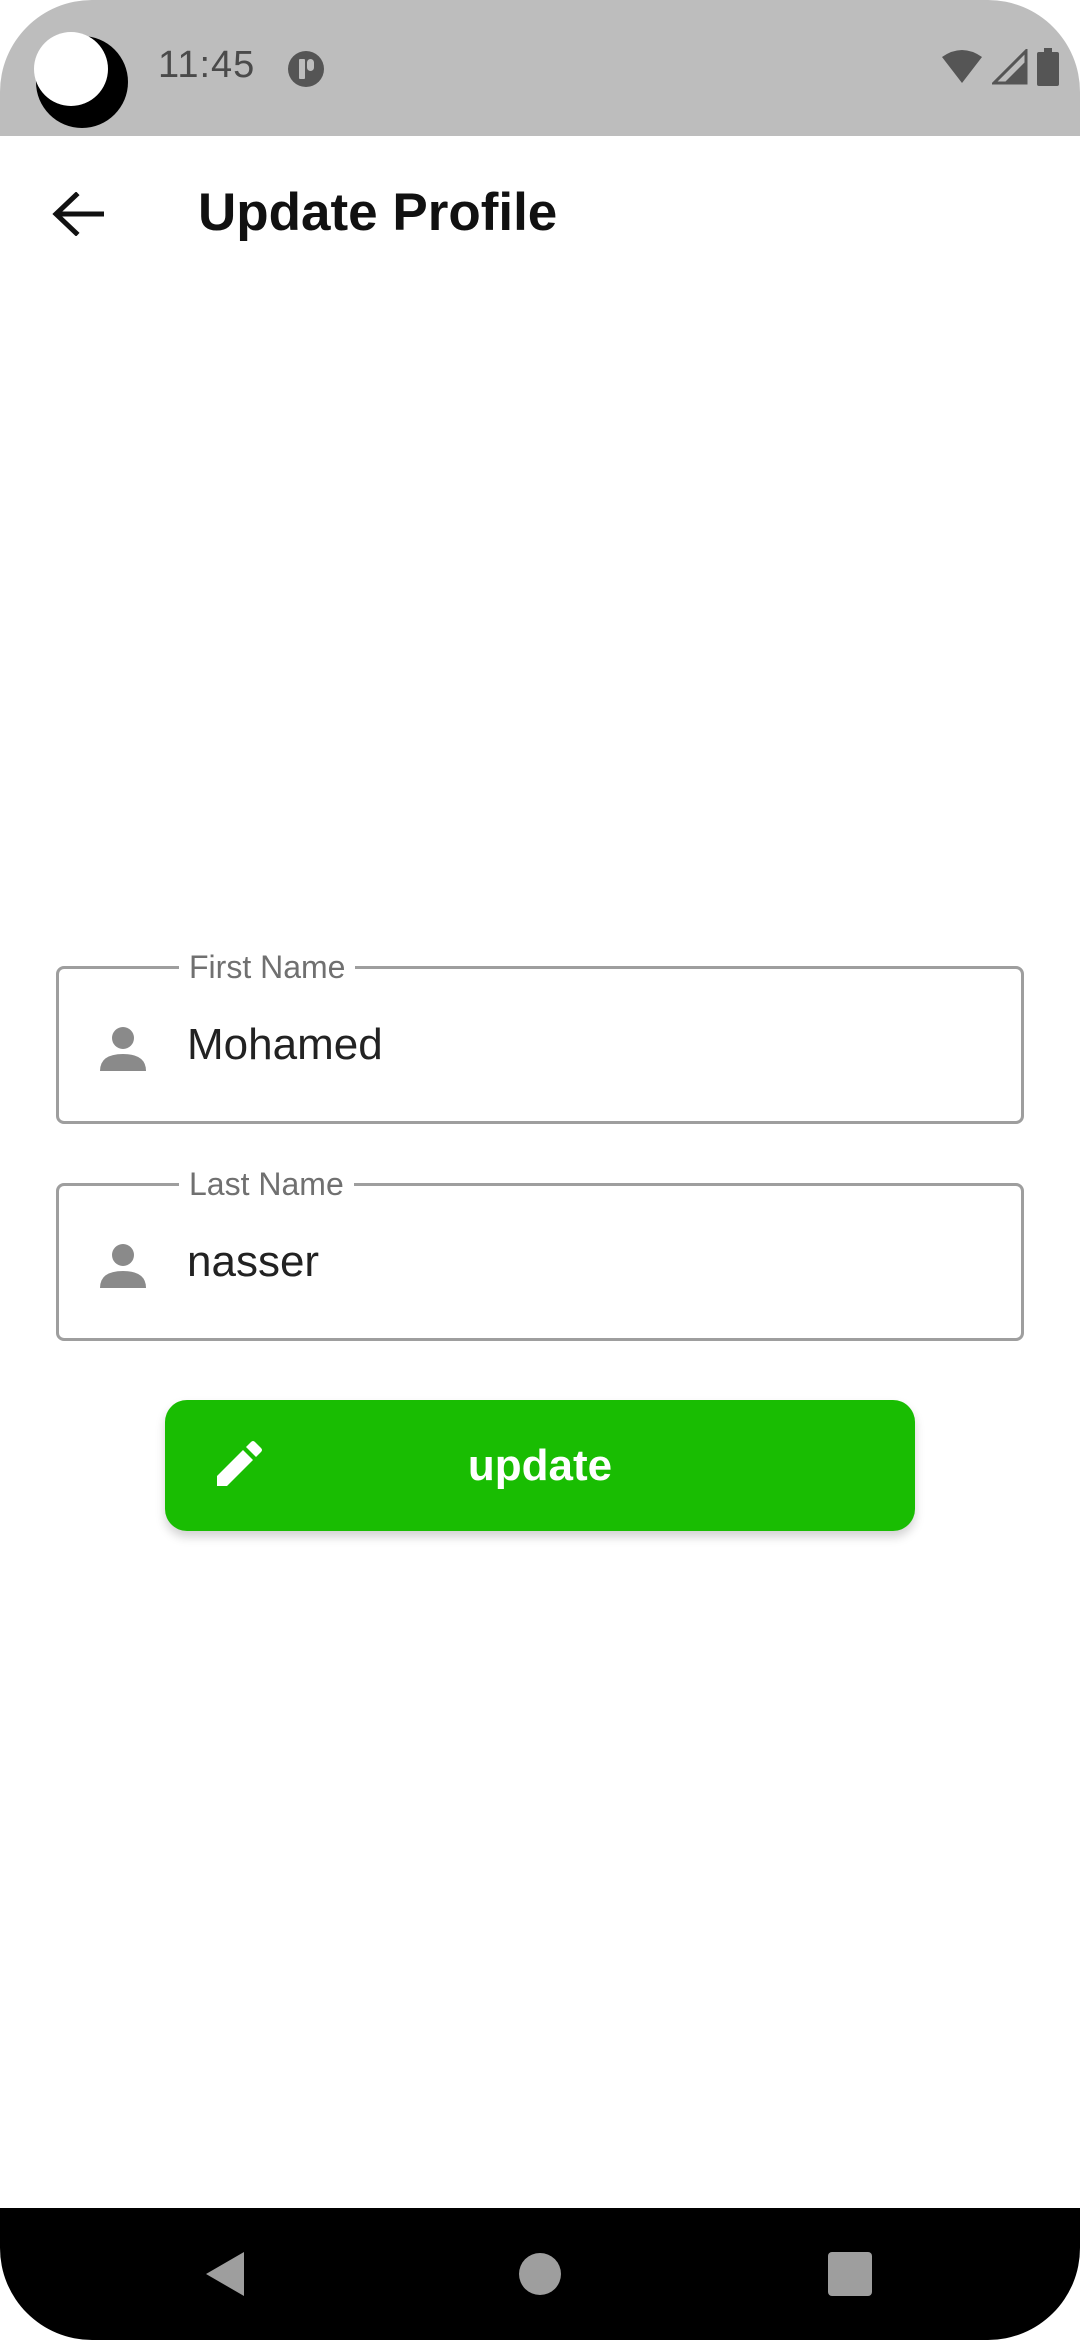 The width and height of the screenshot is (1080, 2340). Describe the element at coordinates (266, 1184) in the screenshot. I see `last-name-label: Last Name` at that location.